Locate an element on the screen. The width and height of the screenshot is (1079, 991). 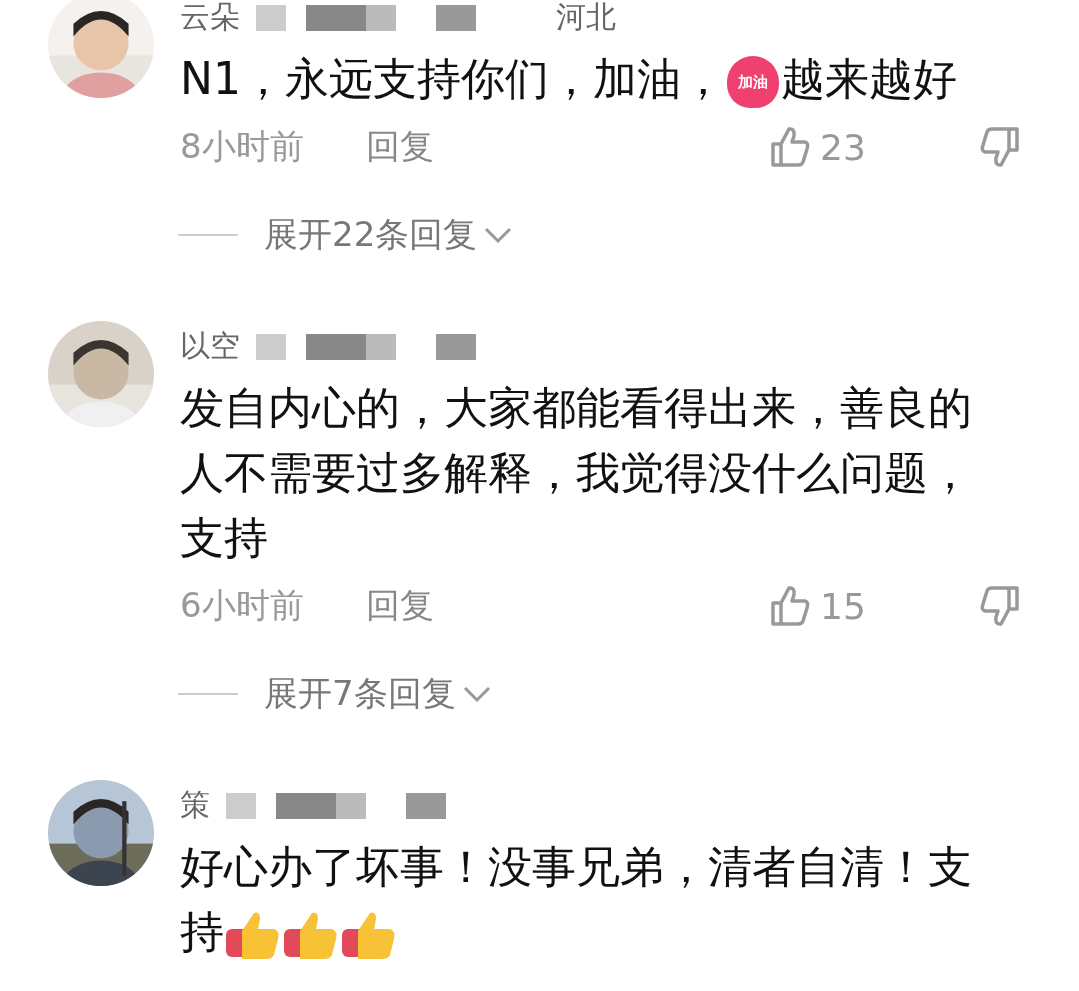
like-count: 15 is located at coordinates (843, 606).